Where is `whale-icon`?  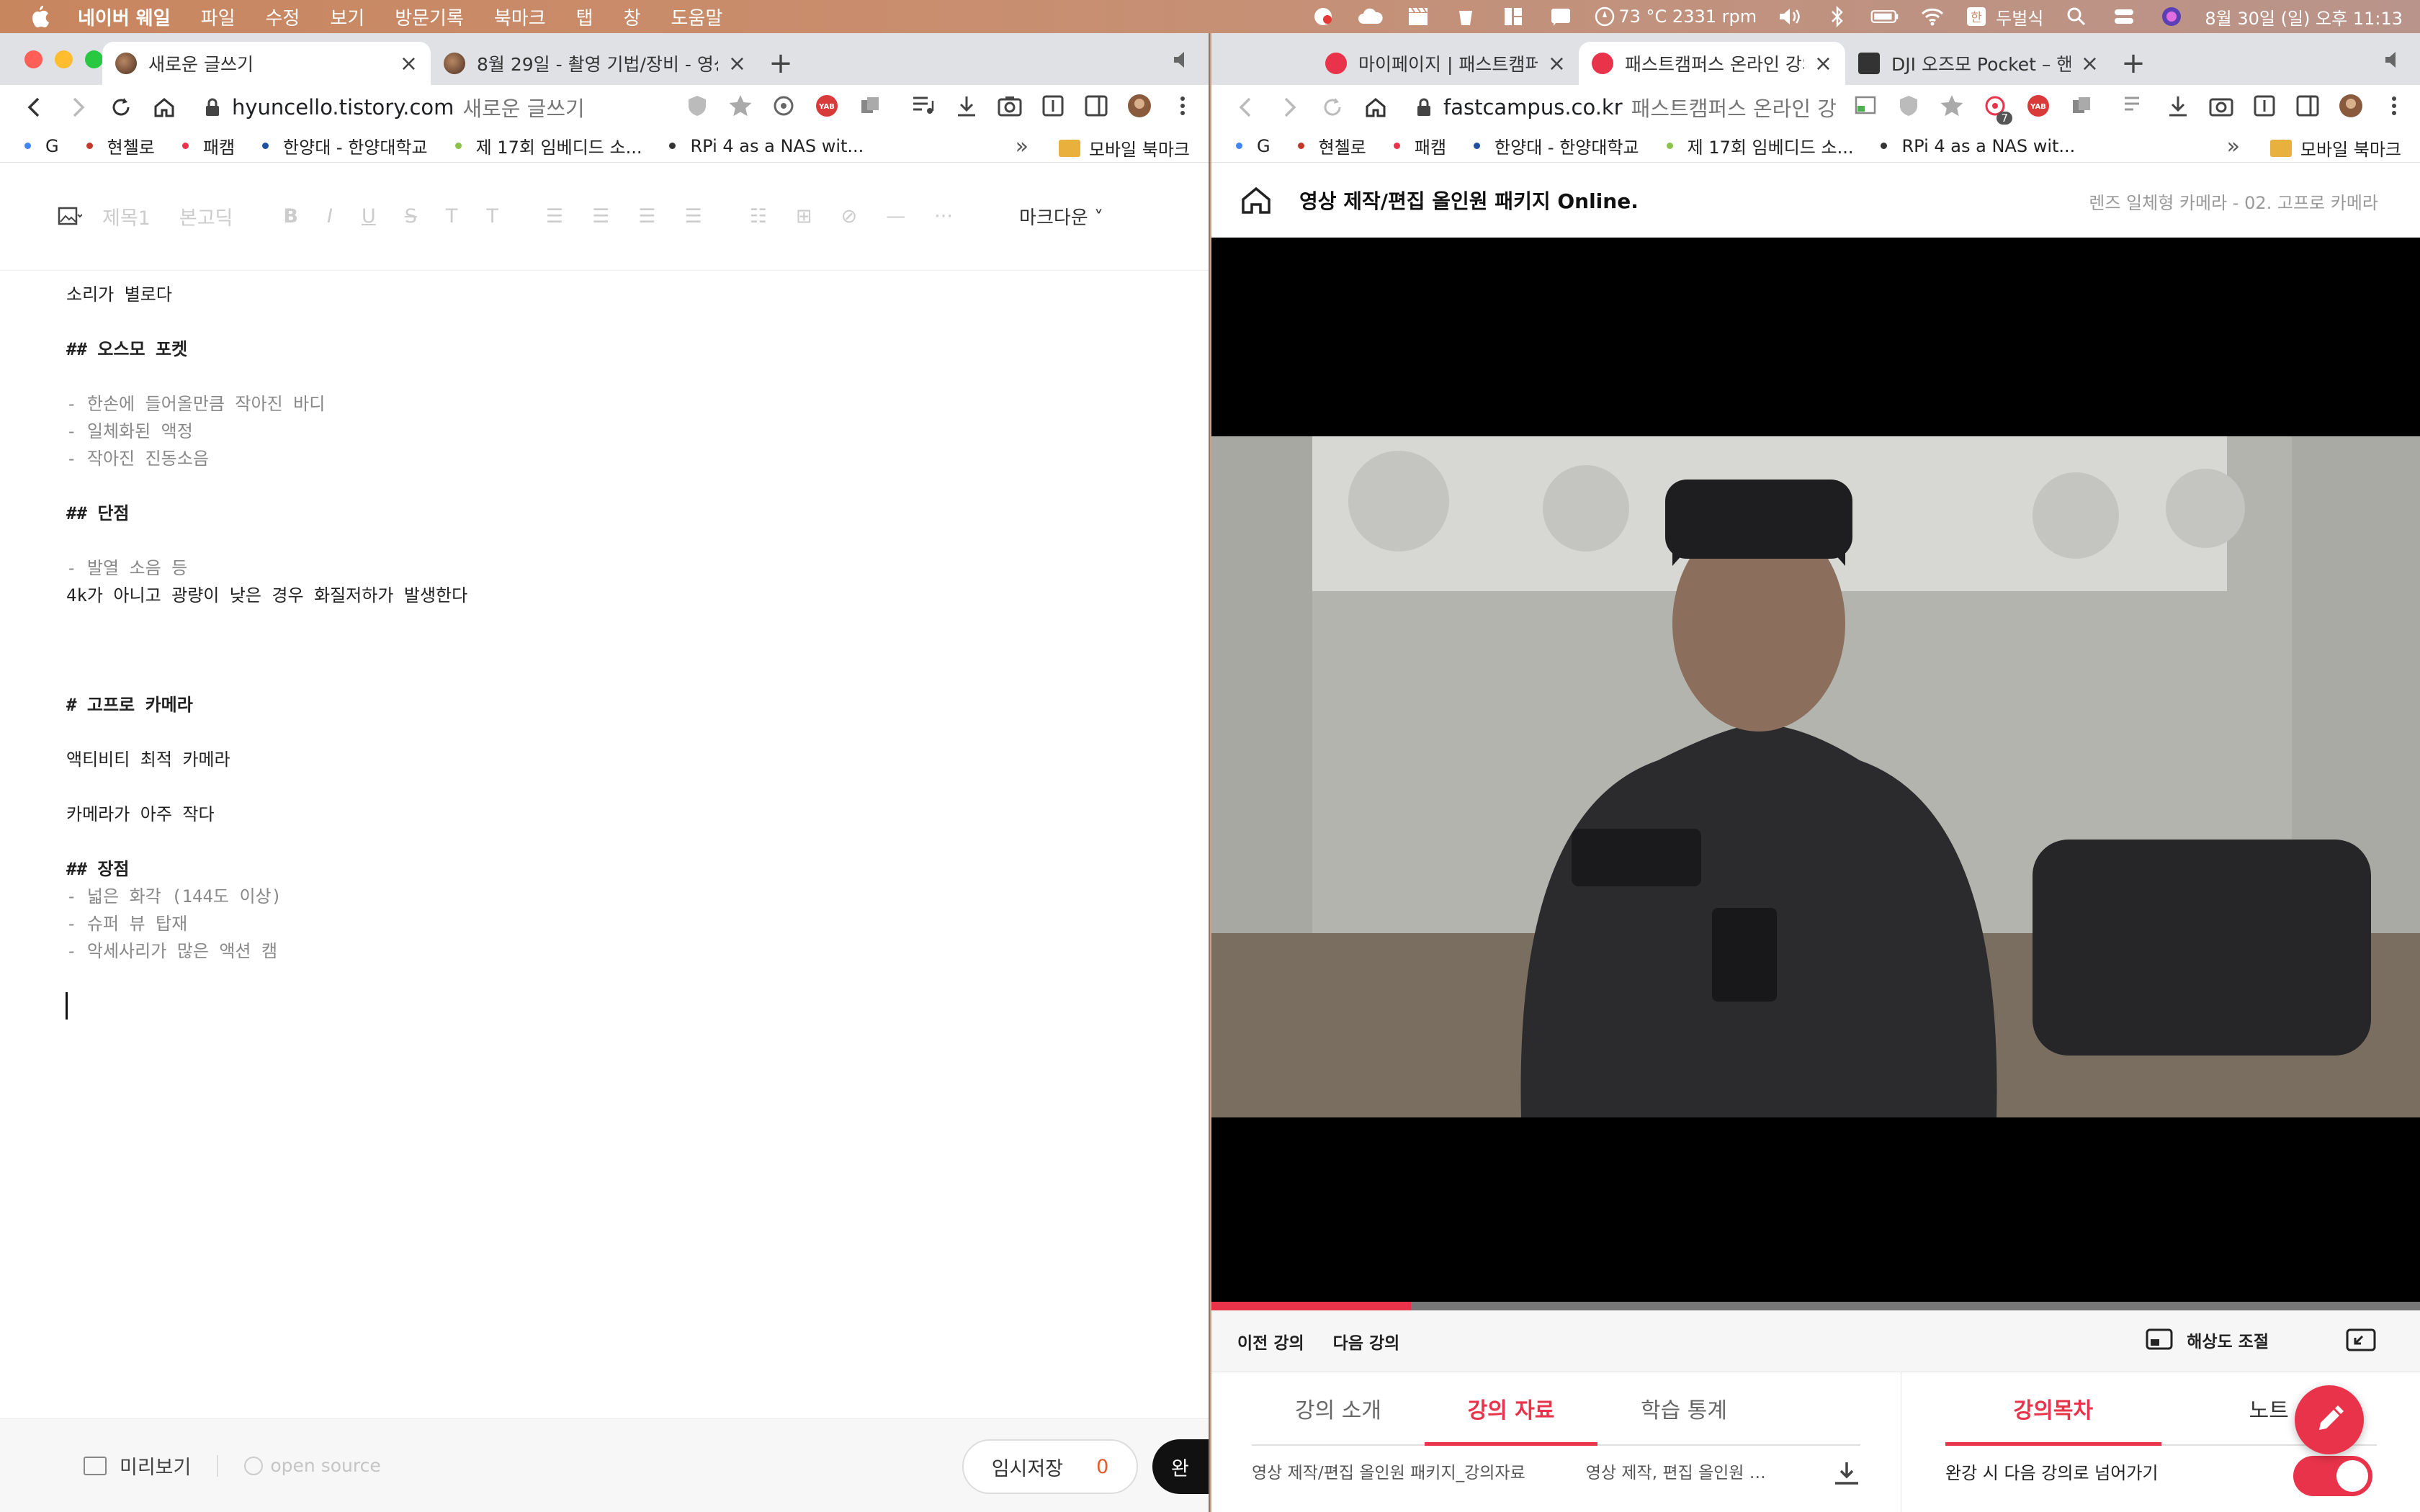 whale-icon is located at coordinates (1323, 16).